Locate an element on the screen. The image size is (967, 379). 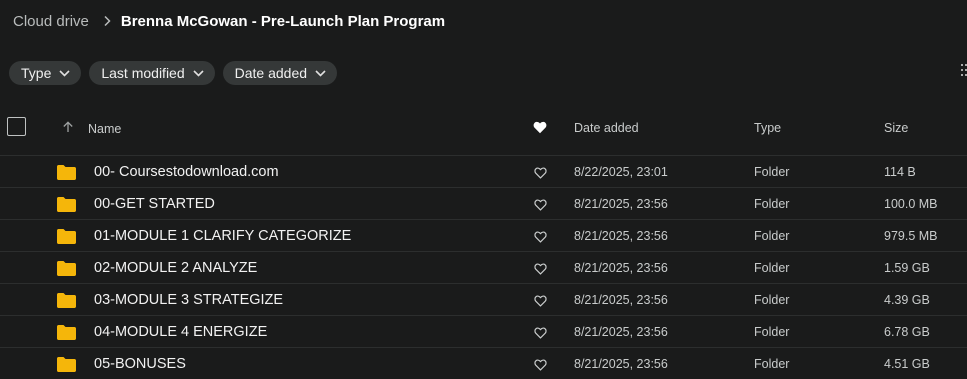
row-name: 01-MODULE 1 CLARIFY CATEGORIZE is located at coordinates (223, 236).